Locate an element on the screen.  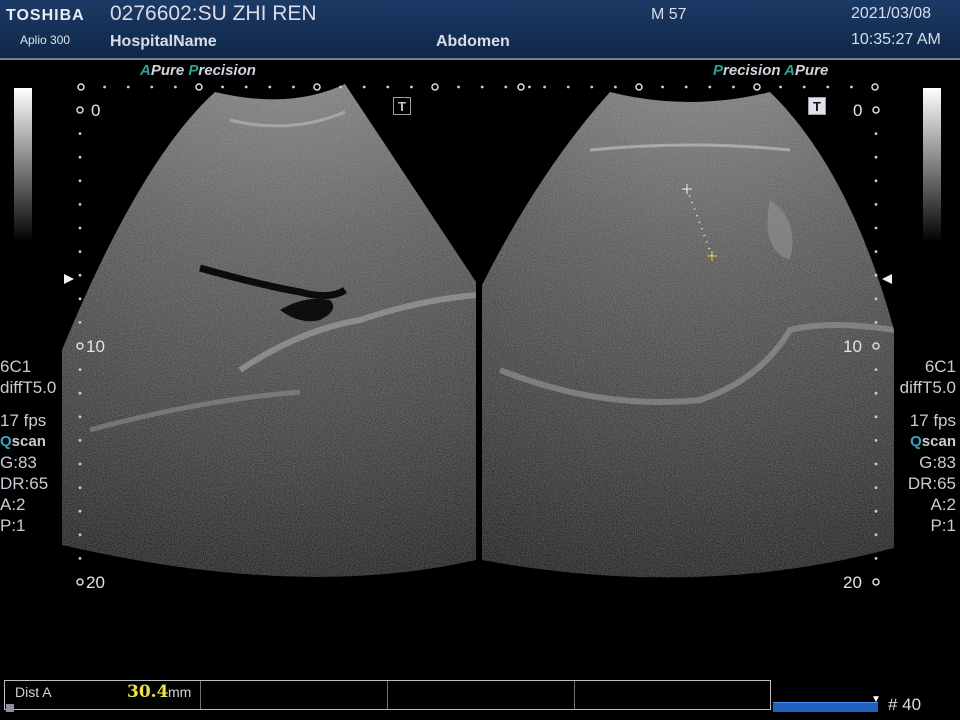
right-depth-20: 20 is located at coordinates (852, 582).